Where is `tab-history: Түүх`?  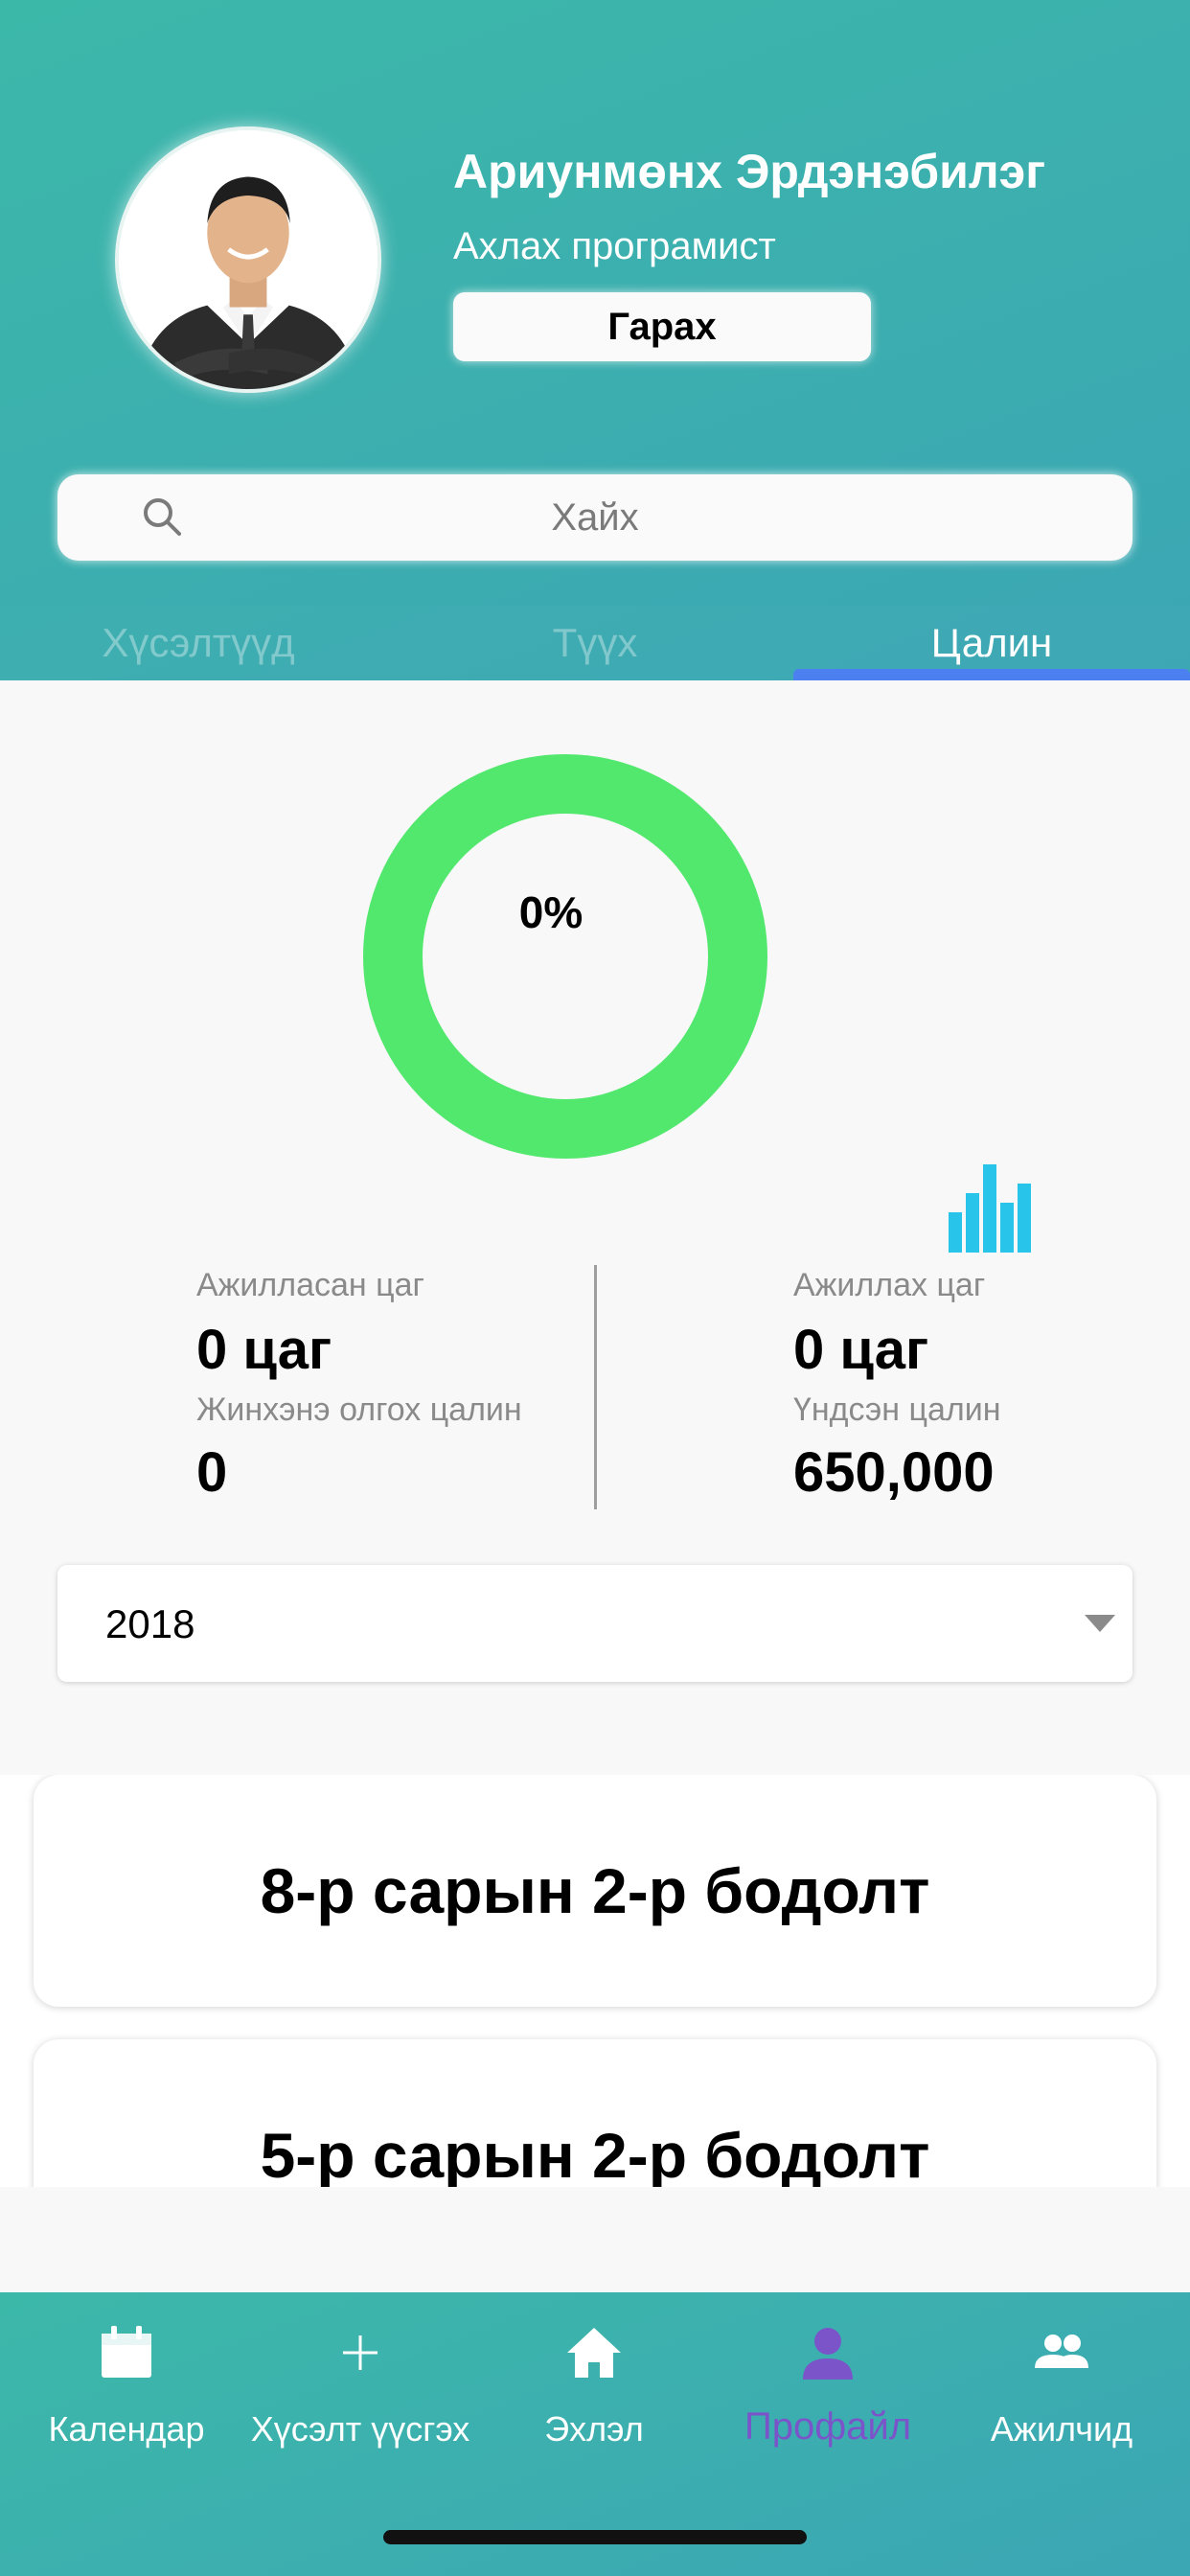
tab-history: Түүх is located at coordinates (595, 643).